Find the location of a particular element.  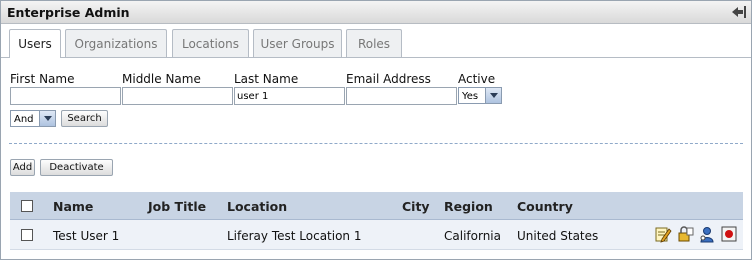

cell-name: Test User 1 is located at coordinates (86, 236).